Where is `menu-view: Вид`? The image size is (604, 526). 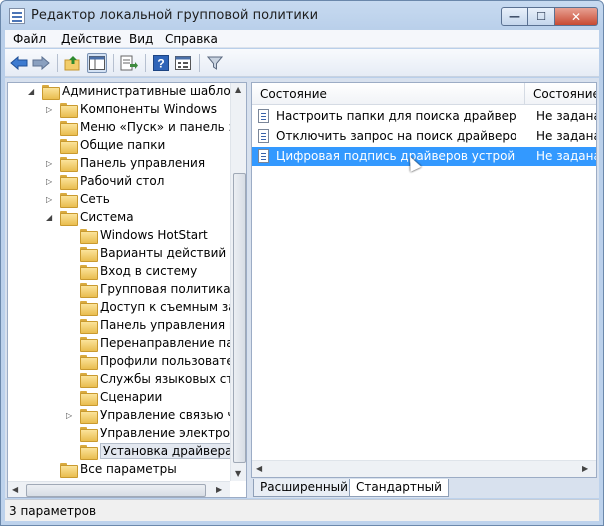
menu-view: Вид is located at coordinates (141, 39).